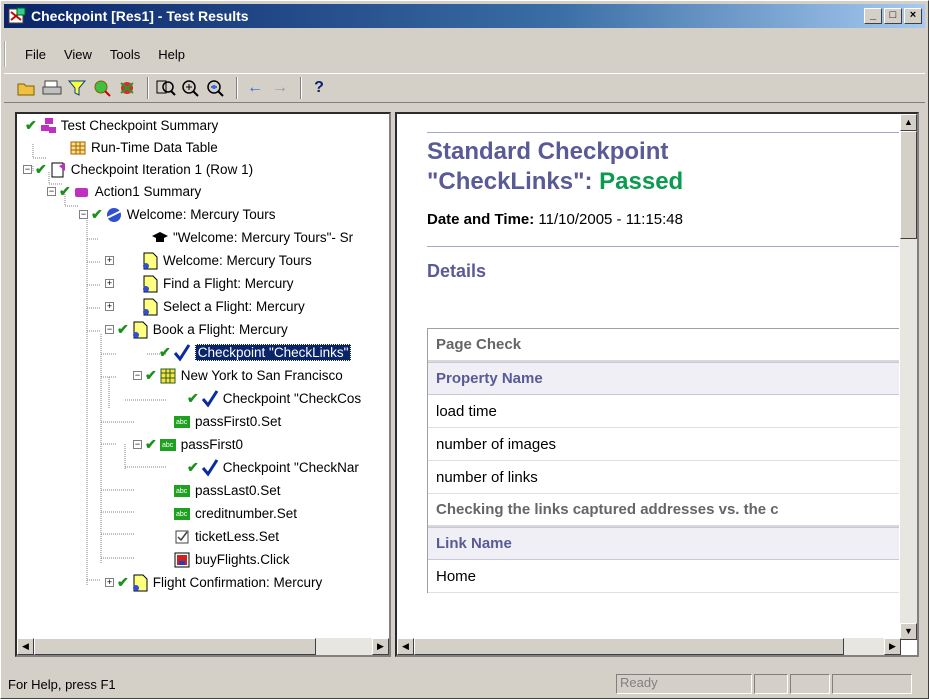 The image size is (929, 699). I want to click on tree-item: − ✔ abc passFirst0, so click(188, 444).